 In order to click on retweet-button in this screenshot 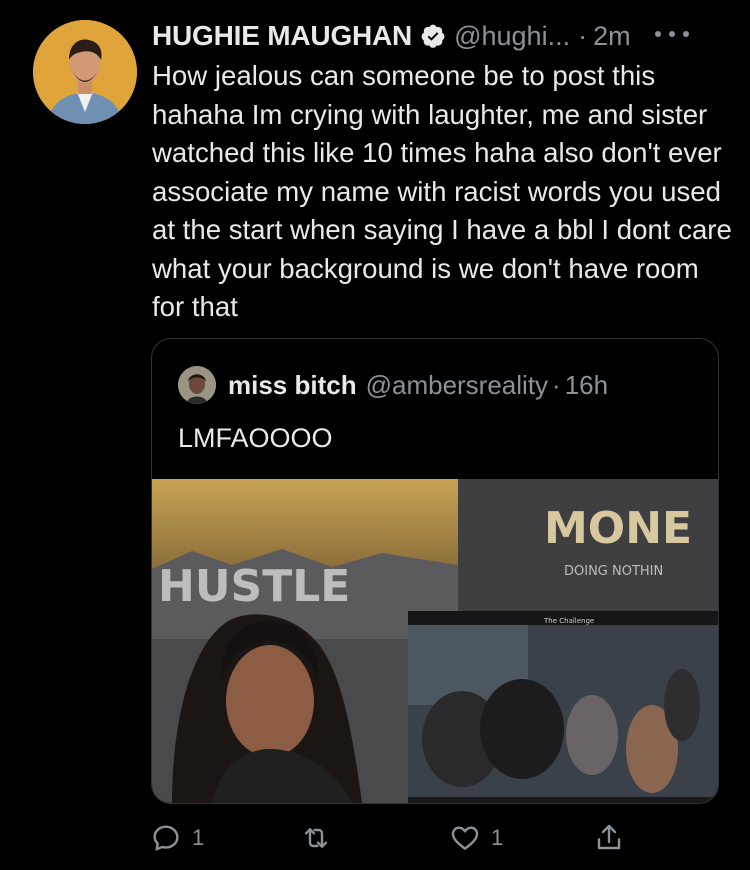, I will do `click(321, 838)`.